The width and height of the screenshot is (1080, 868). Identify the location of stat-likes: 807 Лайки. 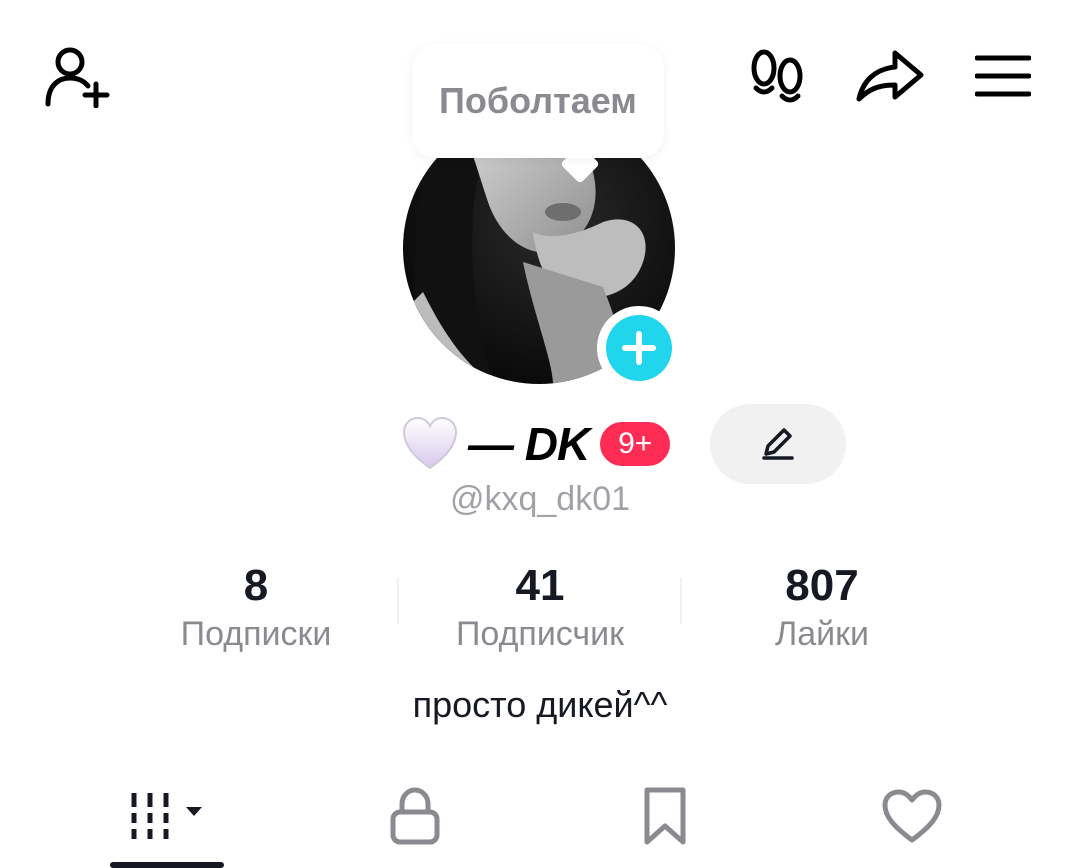
(822, 608).